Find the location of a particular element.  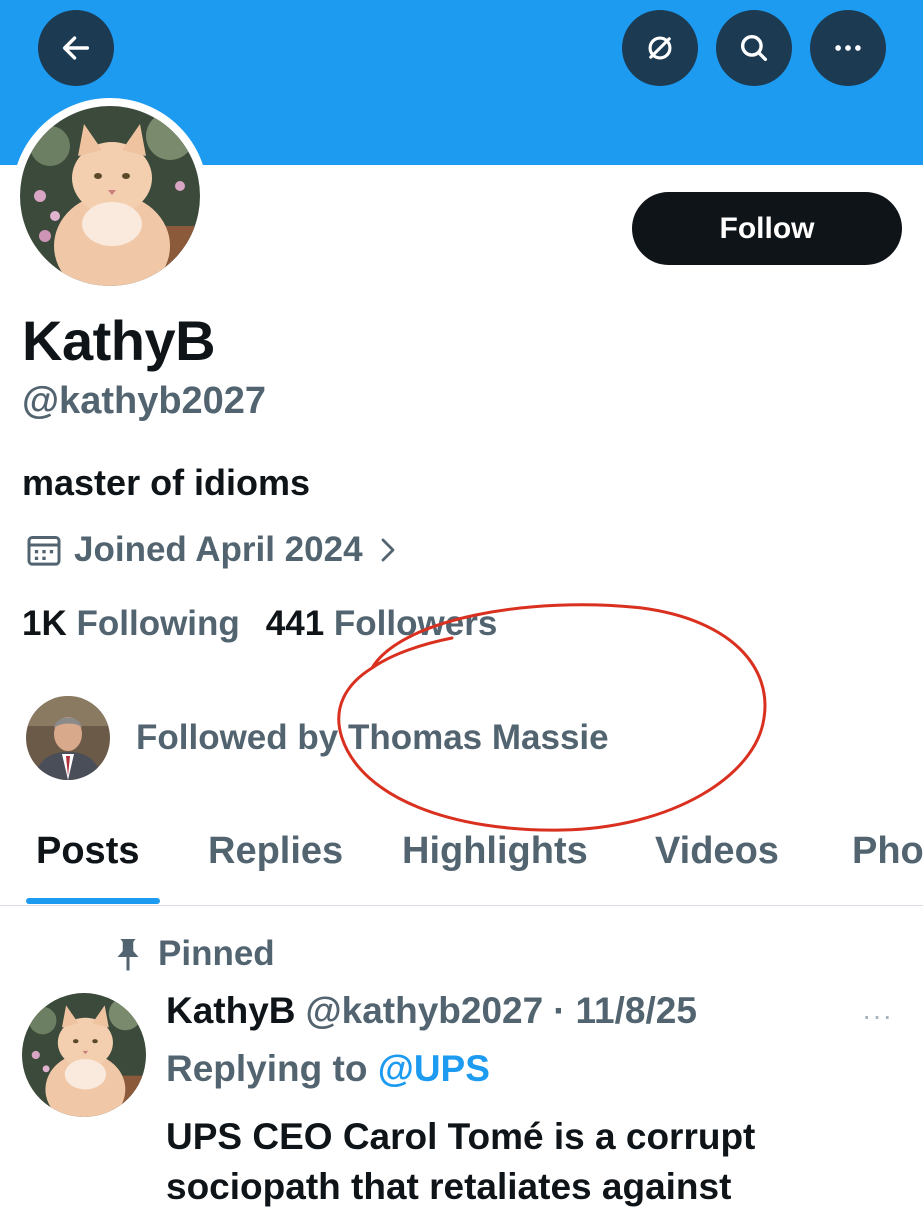

profile-avatar is located at coordinates (110, 196).